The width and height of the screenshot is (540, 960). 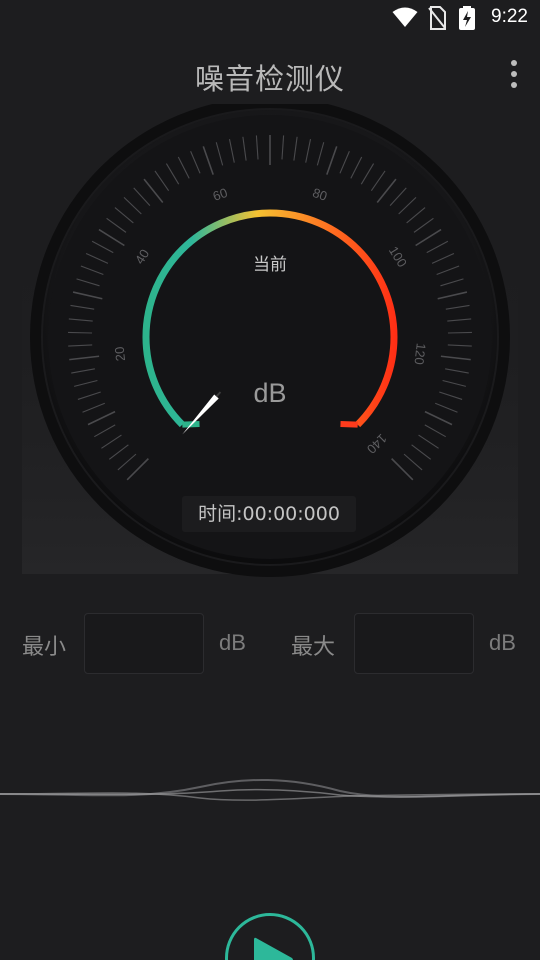 I want to click on min-value-box, so click(x=144, y=643).